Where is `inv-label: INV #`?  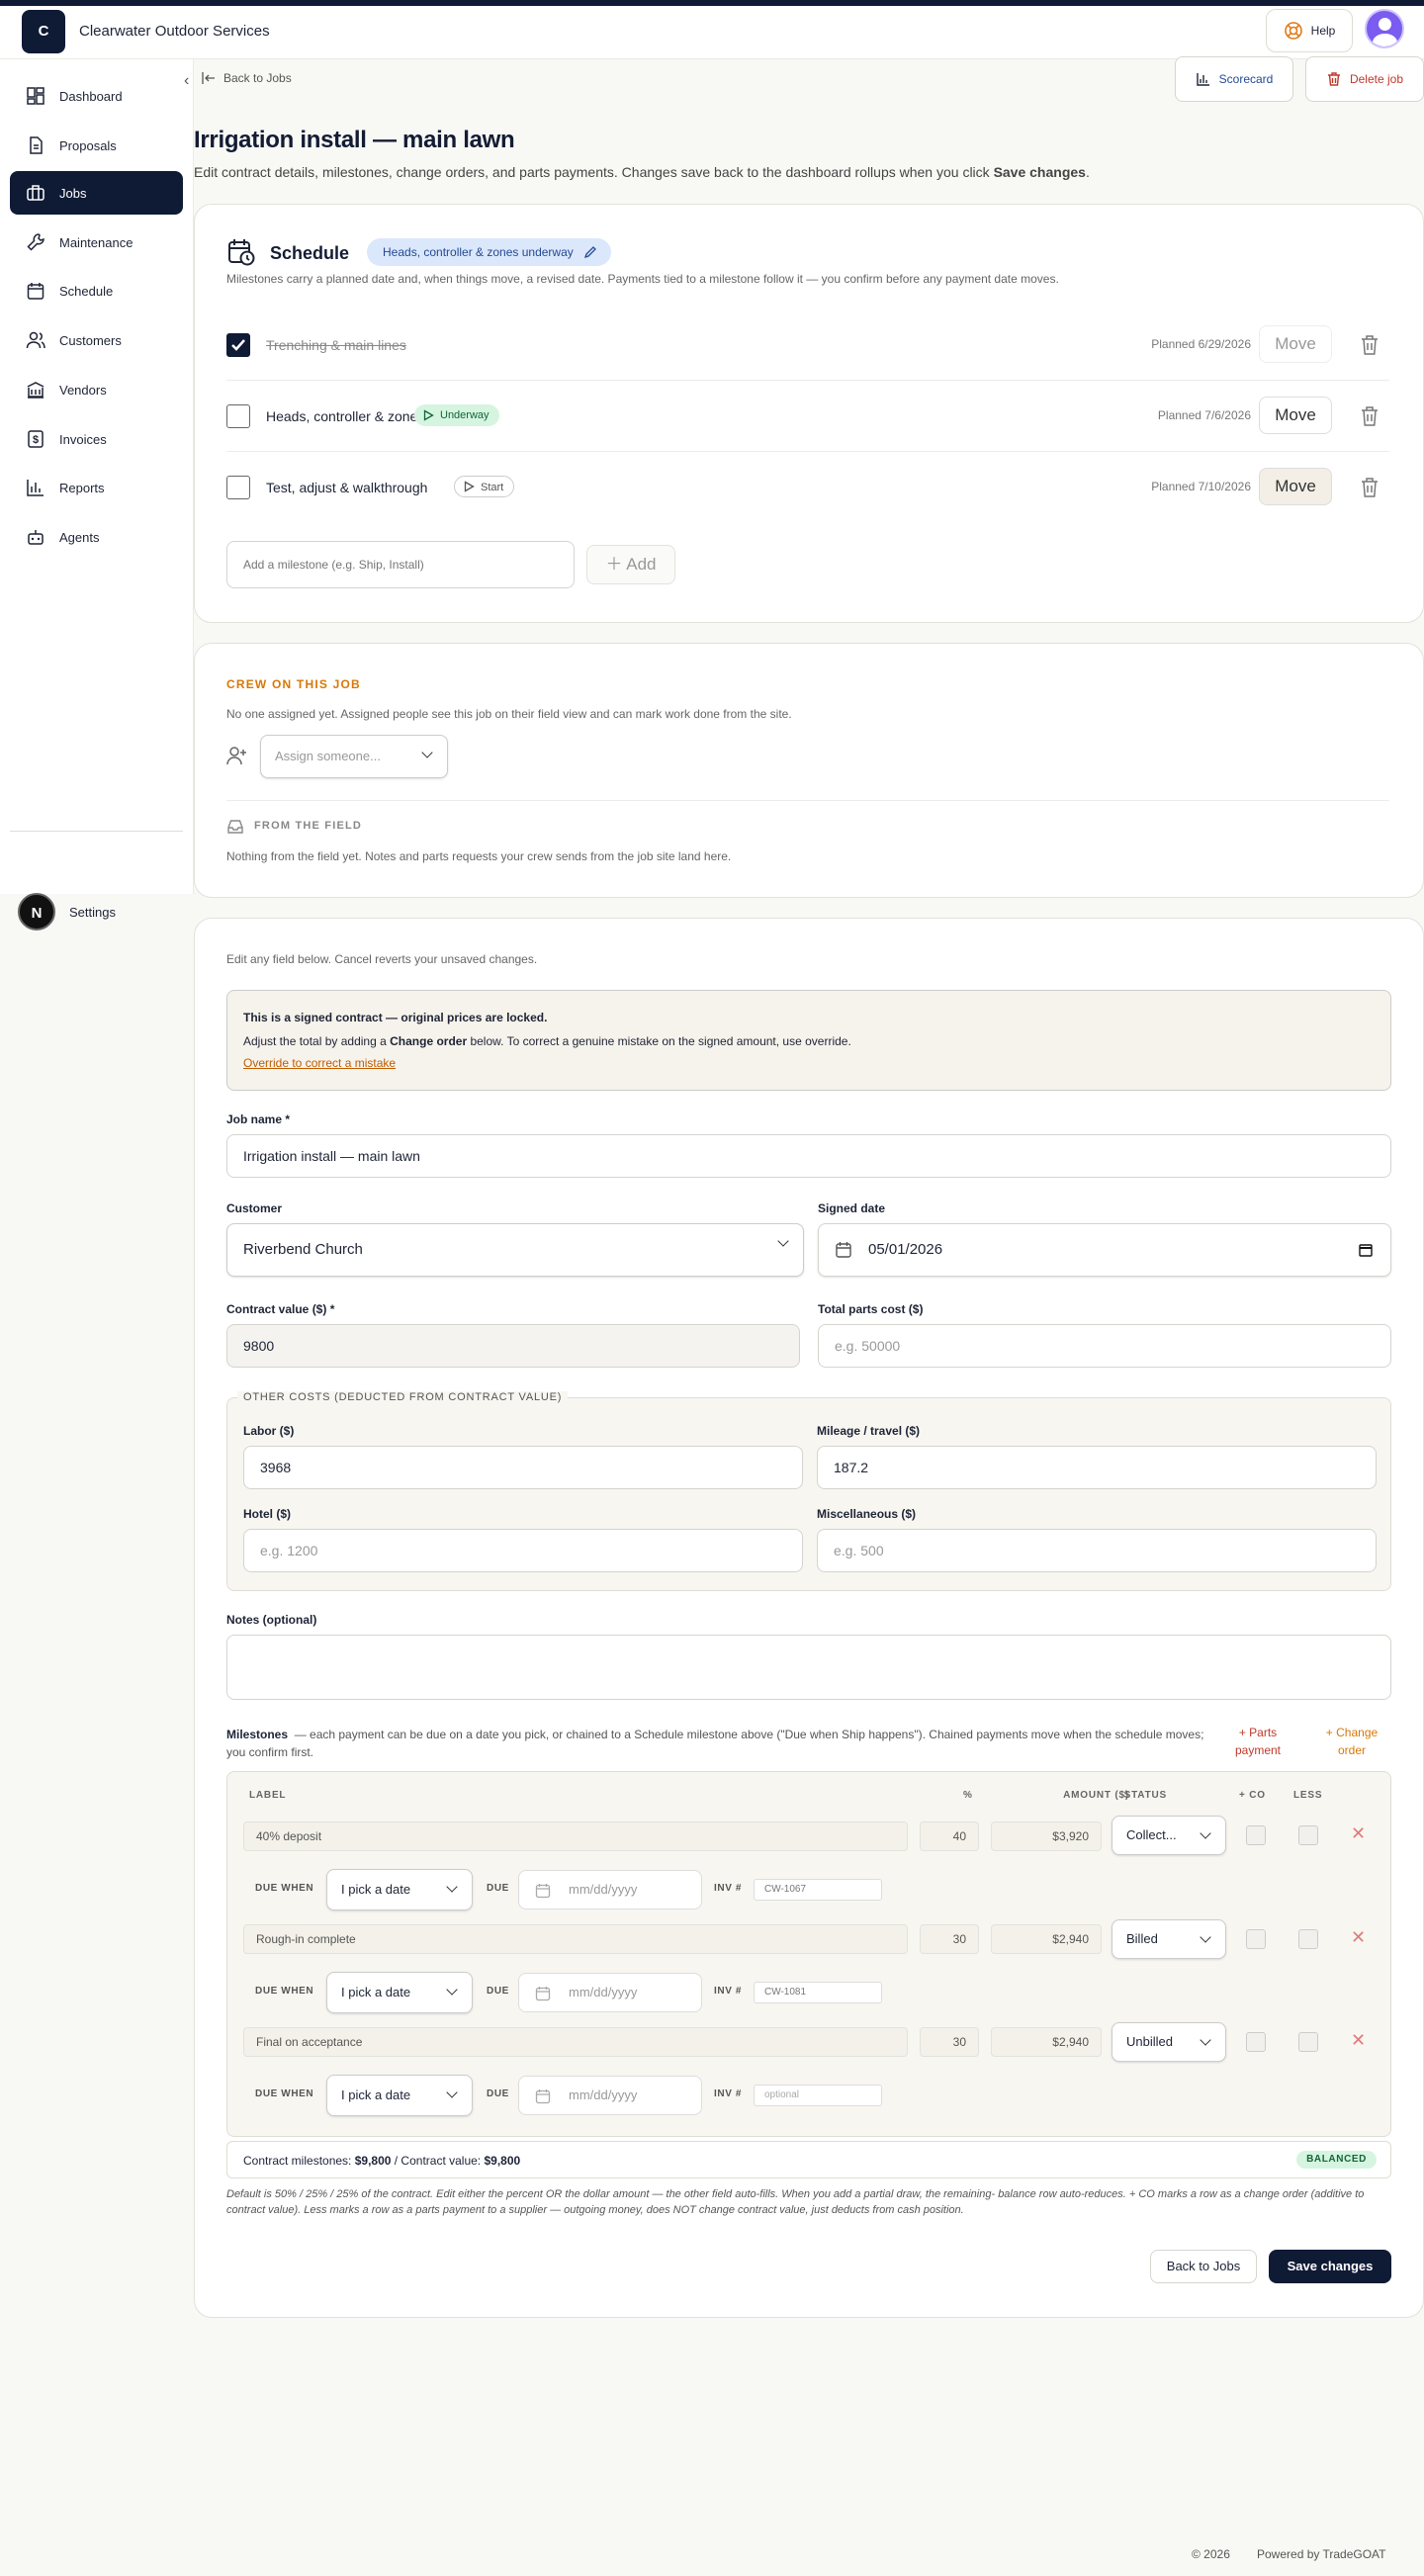 inv-label: INV # is located at coordinates (728, 1991).